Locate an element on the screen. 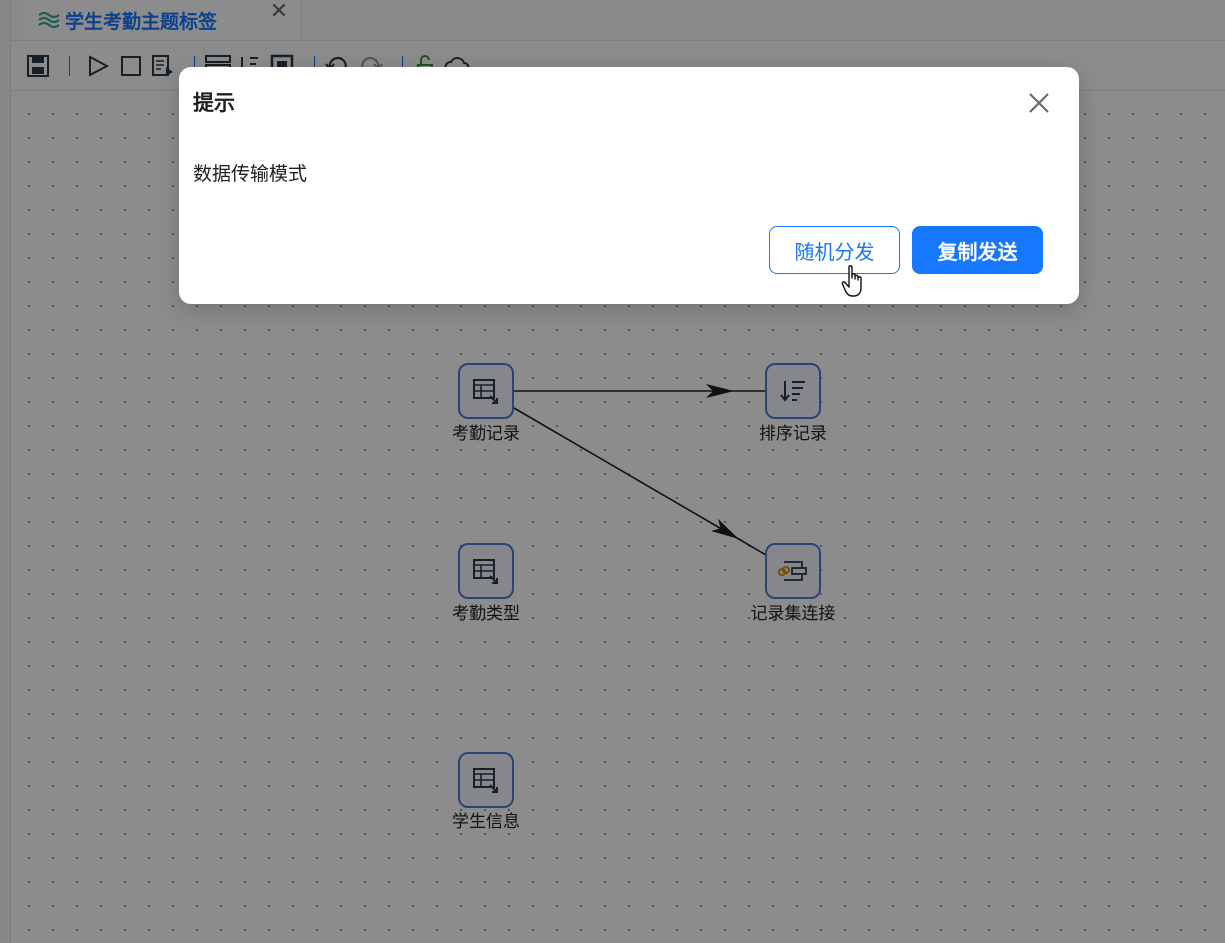 The image size is (1225, 943). copy-send-button: 复制发送 is located at coordinates (977, 250).